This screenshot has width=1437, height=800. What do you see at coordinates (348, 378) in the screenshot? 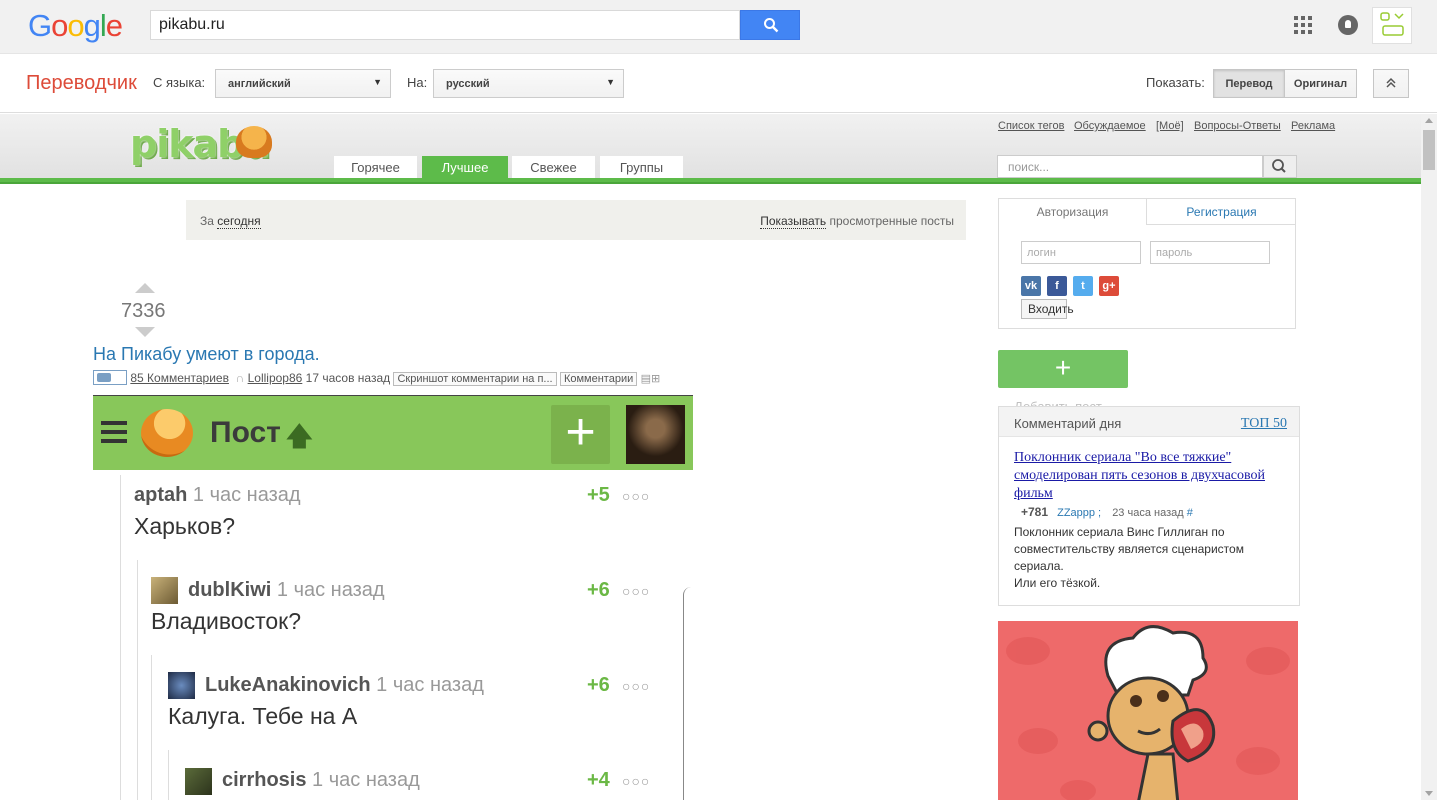
I see `post-time: 17 часов назад` at bounding box center [348, 378].